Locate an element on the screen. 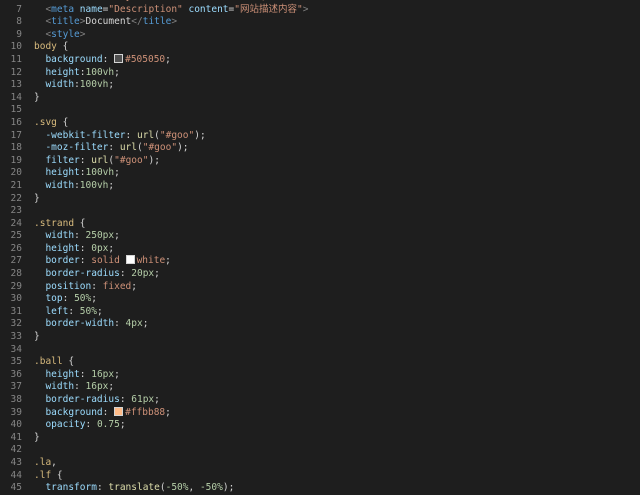  line-number: 31 is located at coordinates (16, 311).